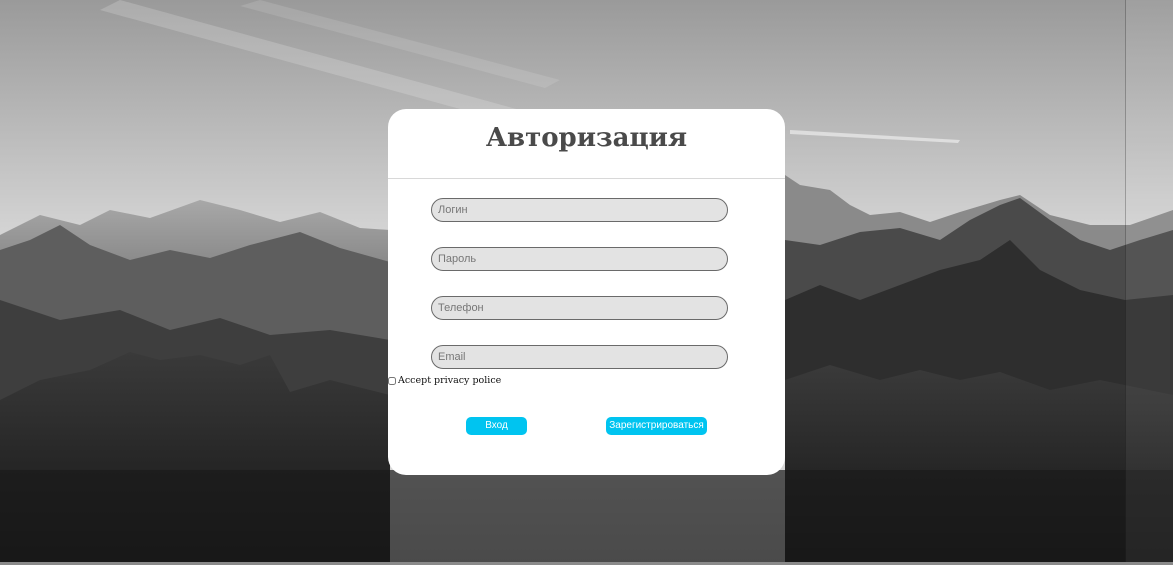 The width and height of the screenshot is (1173, 565). I want to click on privacy-checkbox, so click(392, 380).